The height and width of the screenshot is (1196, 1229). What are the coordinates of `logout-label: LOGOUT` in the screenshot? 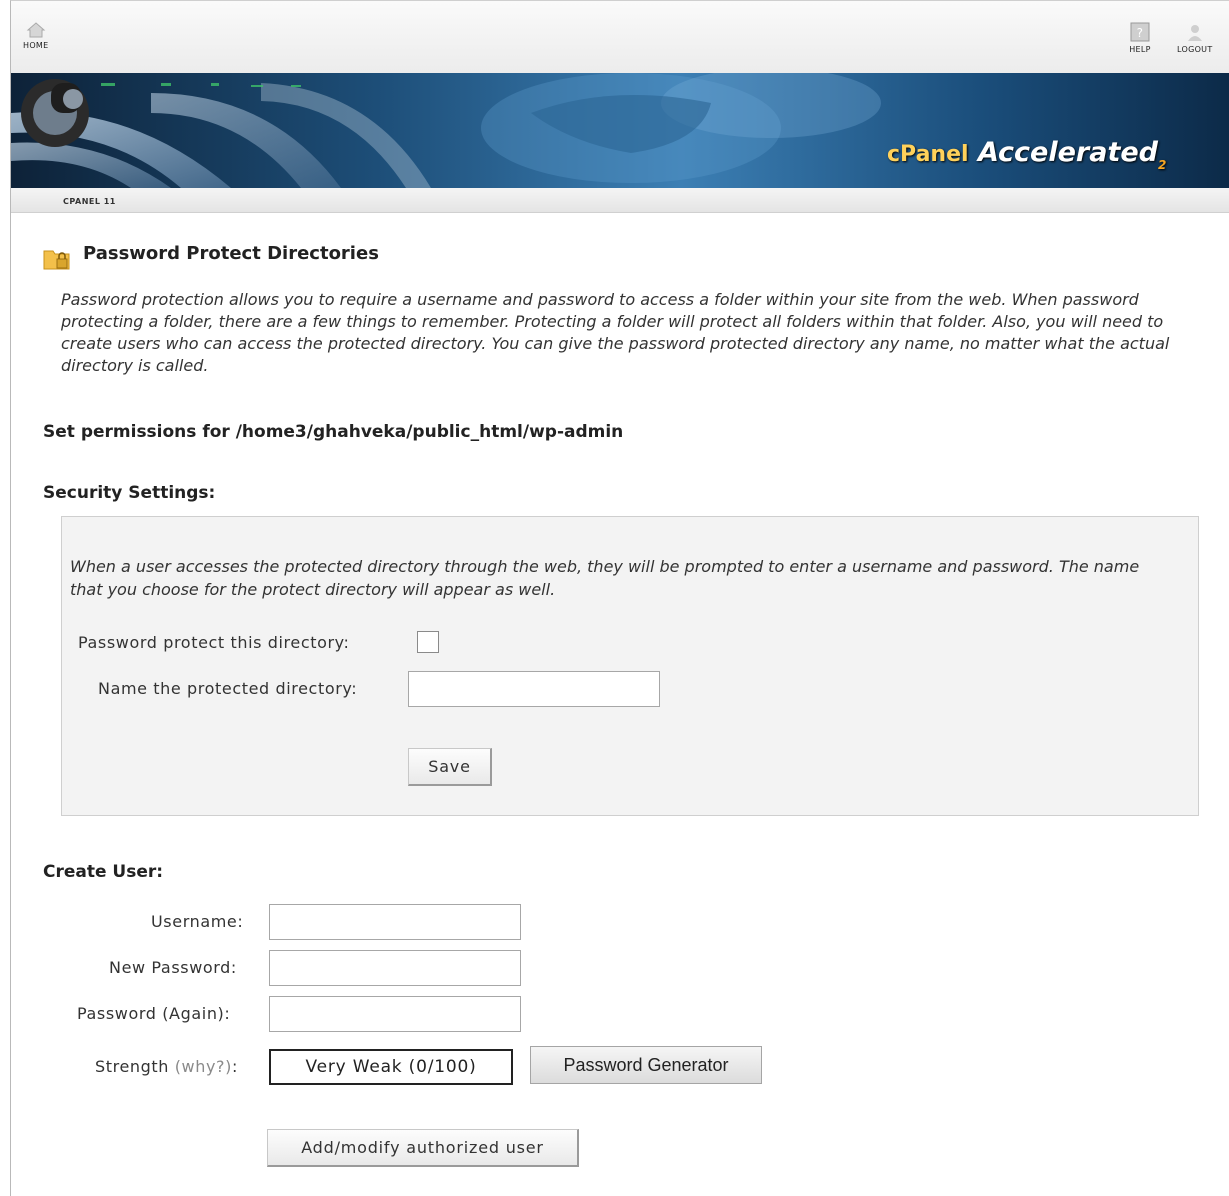 It's located at (1195, 49).